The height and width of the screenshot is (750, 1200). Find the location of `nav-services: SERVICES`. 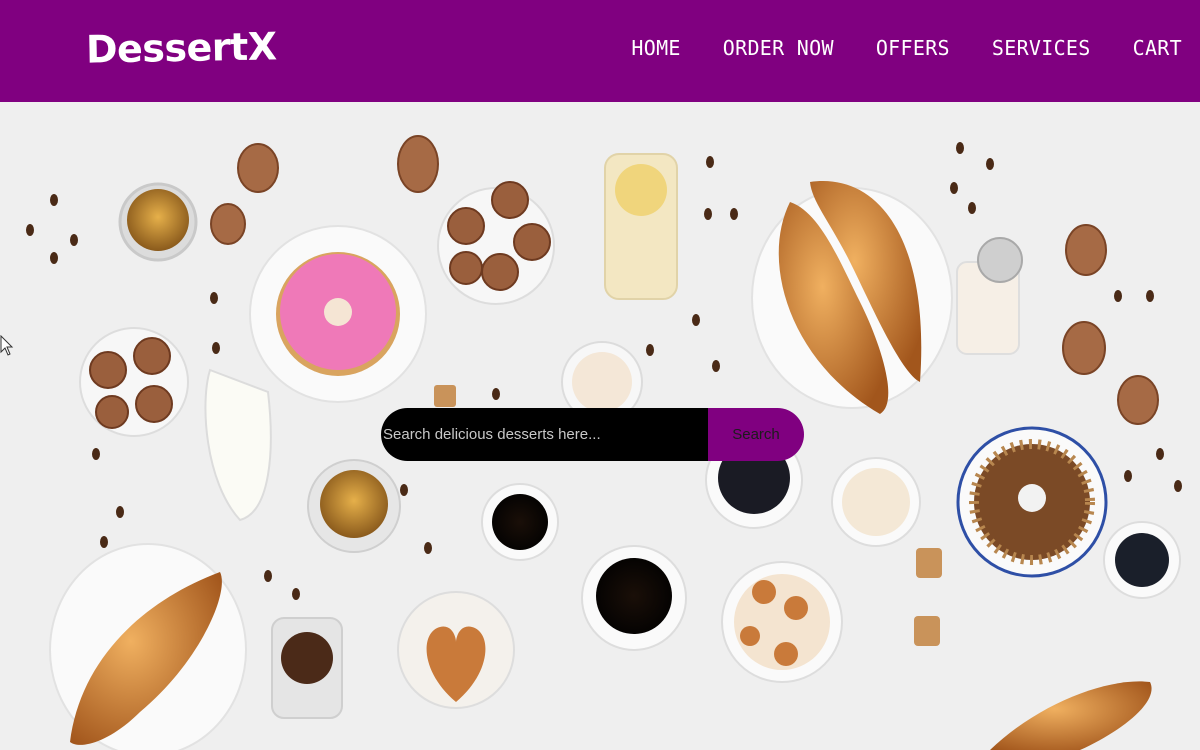

nav-services: SERVICES is located at coordinates (1041, 48).